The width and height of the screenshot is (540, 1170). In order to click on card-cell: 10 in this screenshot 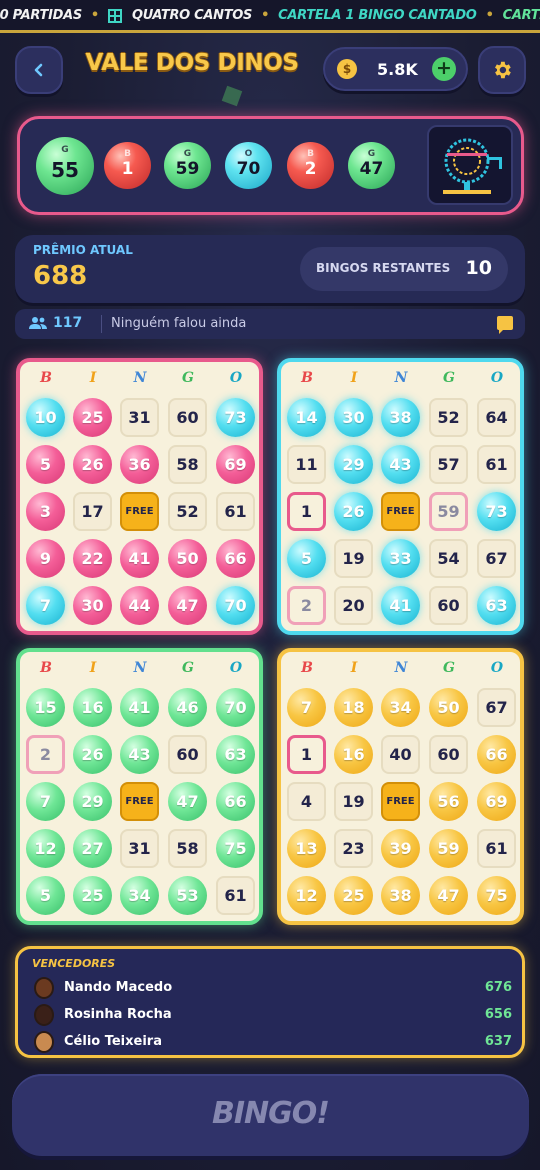, I will do `click(45, 417)`.